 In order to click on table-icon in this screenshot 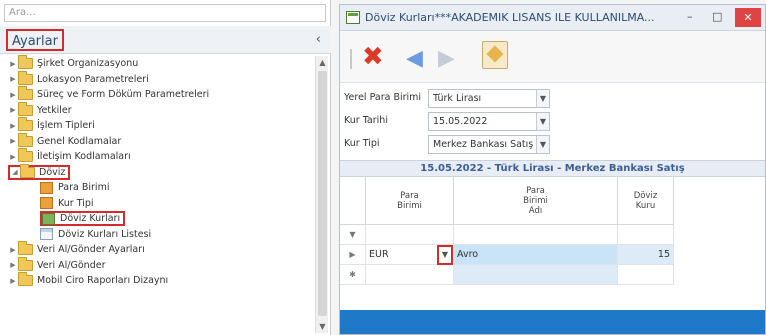, I will do `click(48, 218)`.